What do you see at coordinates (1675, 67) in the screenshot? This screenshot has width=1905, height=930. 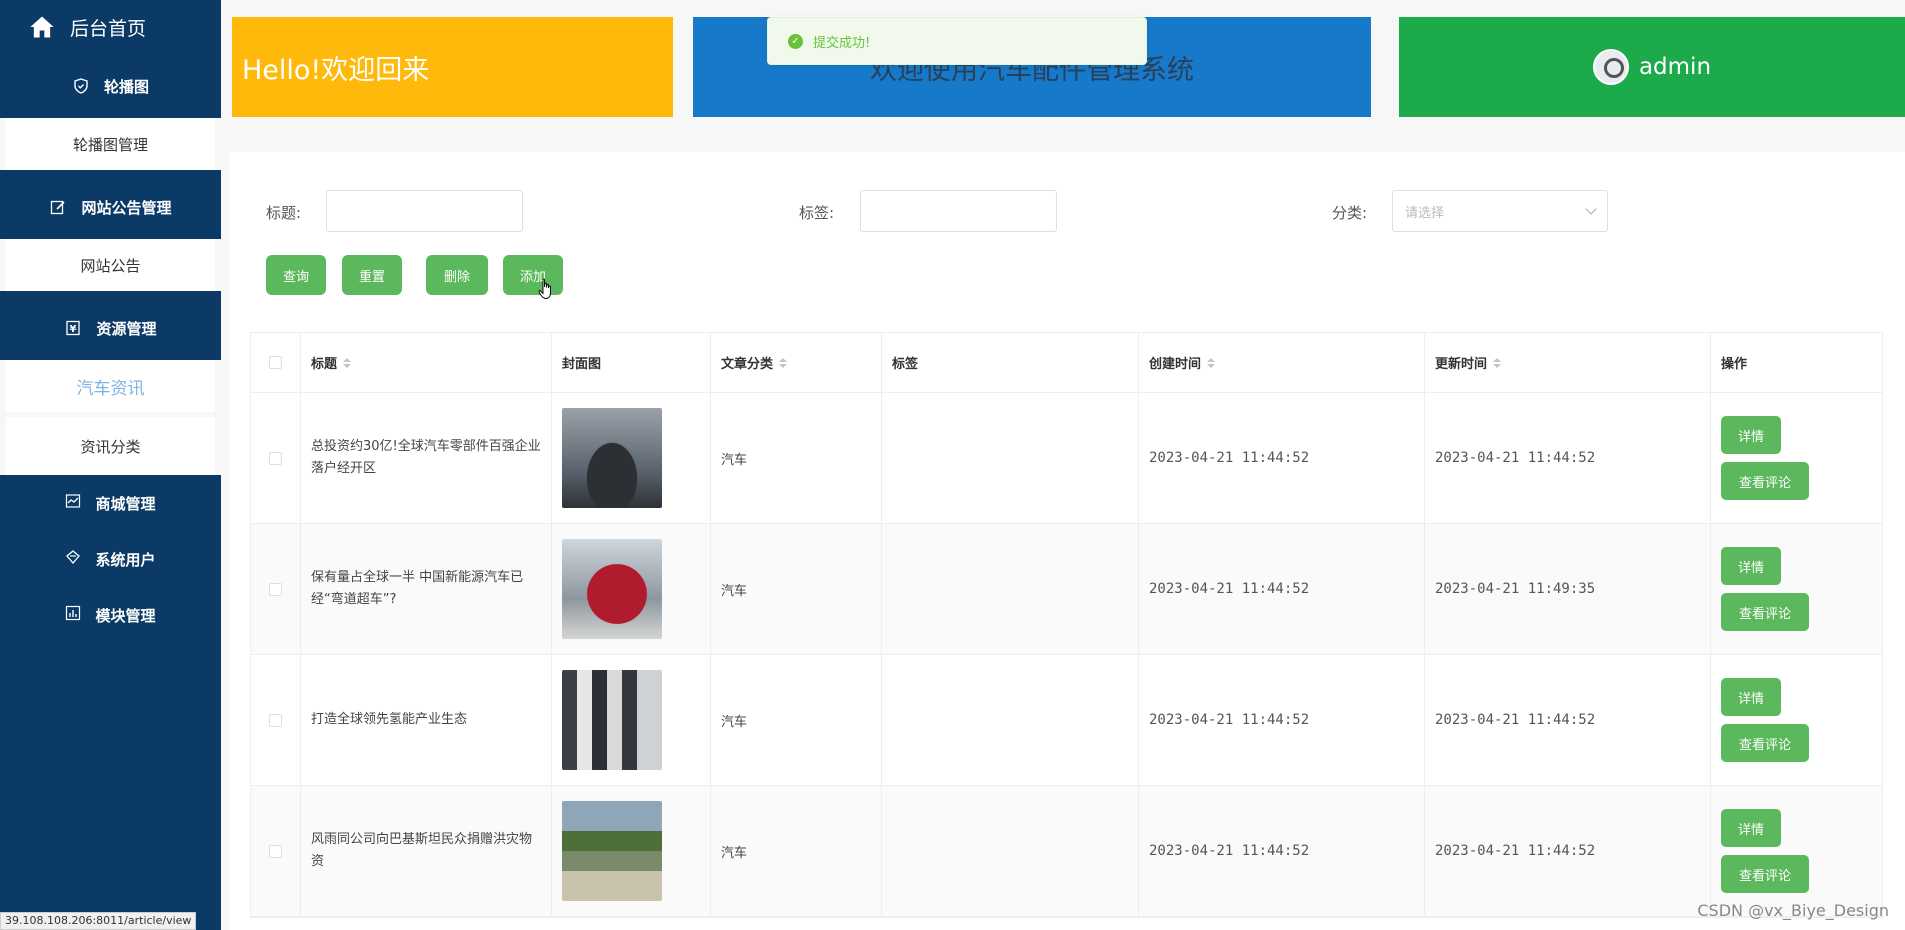 I see `username: admin` at bounding box center [1675, 67].